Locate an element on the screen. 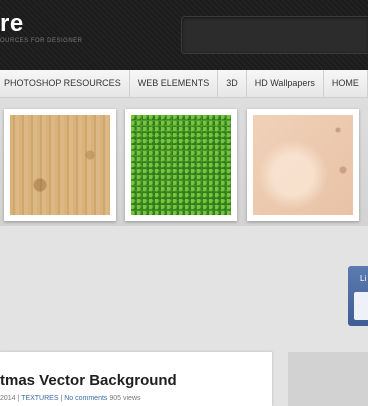 This screenshot has width=368, height=406. grass-texture-image is located at coordinates (181, 165).